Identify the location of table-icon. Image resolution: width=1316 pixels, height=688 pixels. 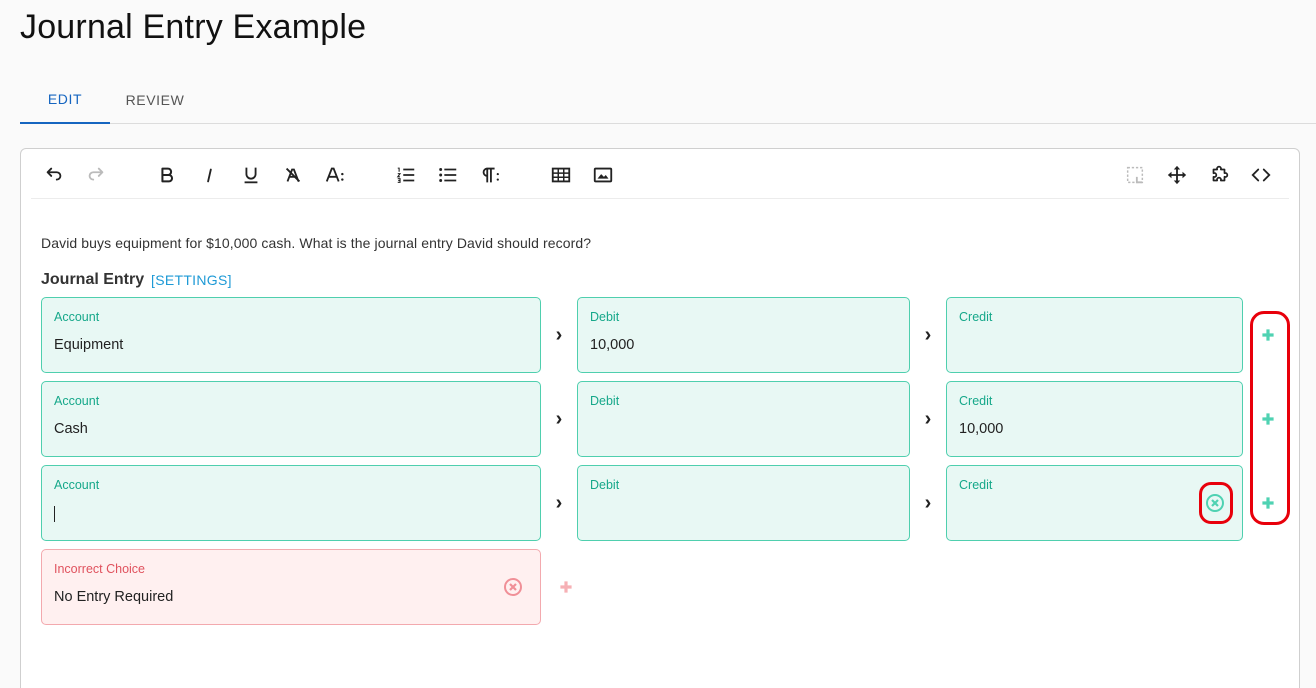
(561, 175).